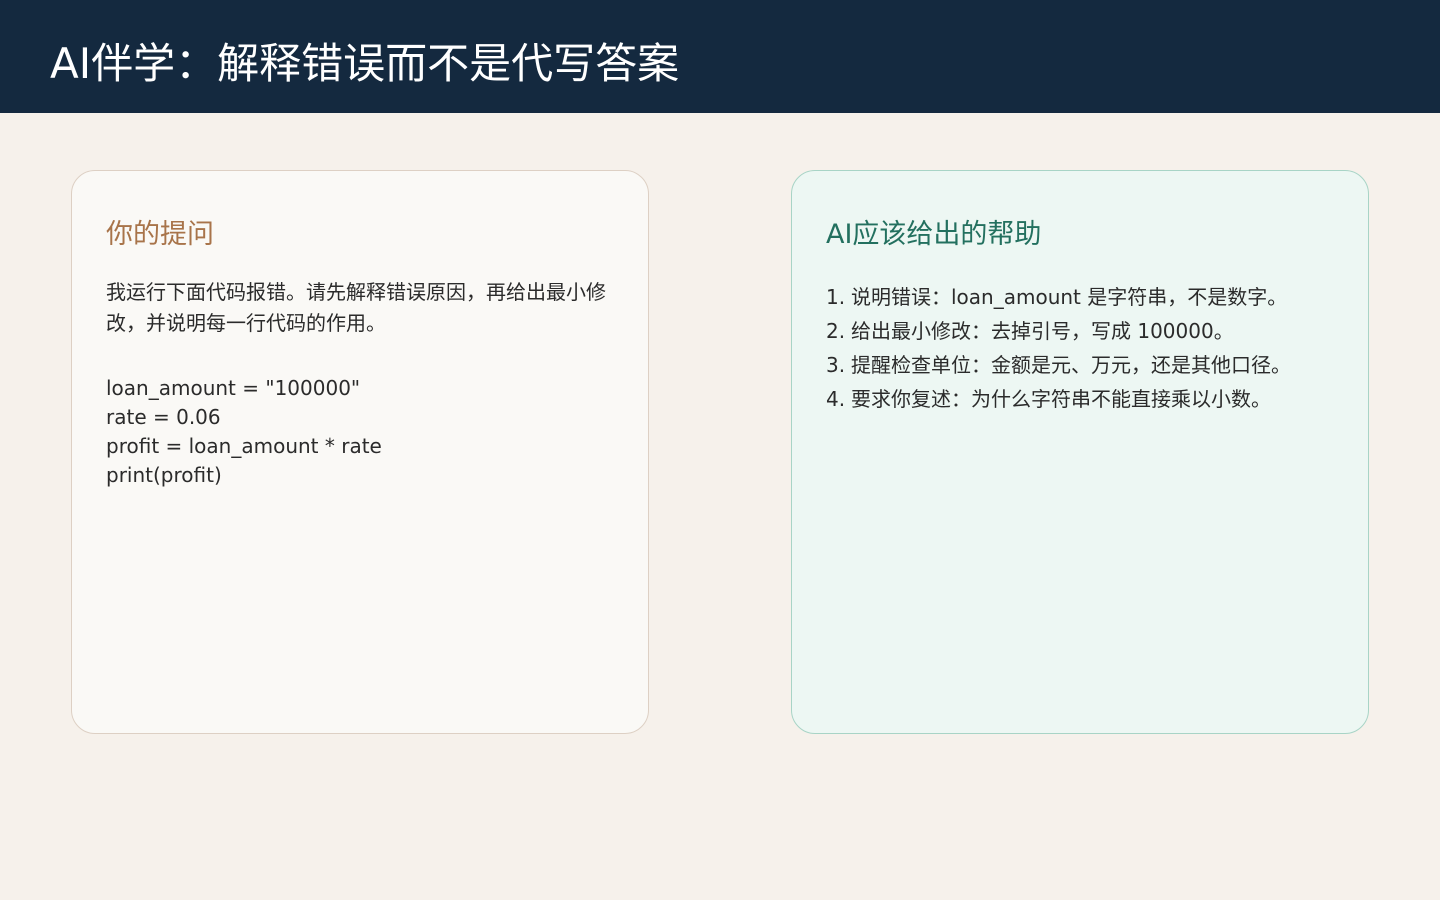 The image size is (1440, 900). I want to click on question-text: 我运行下面代码报错。请先解释错误原因，再给出最小修改，并说明每一行代码的作用。, so click(356, 307).